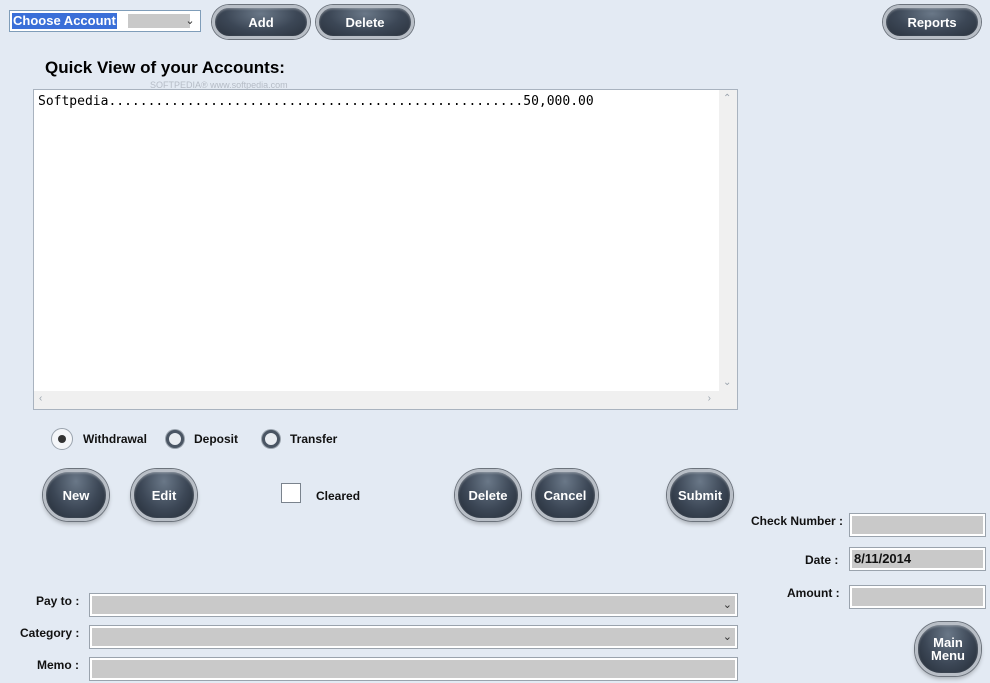 The image size is (990, 683). What do you see at coordinates (413, 669) in the screenshot?
I see `memo-field` at bounding box center [413, 669].